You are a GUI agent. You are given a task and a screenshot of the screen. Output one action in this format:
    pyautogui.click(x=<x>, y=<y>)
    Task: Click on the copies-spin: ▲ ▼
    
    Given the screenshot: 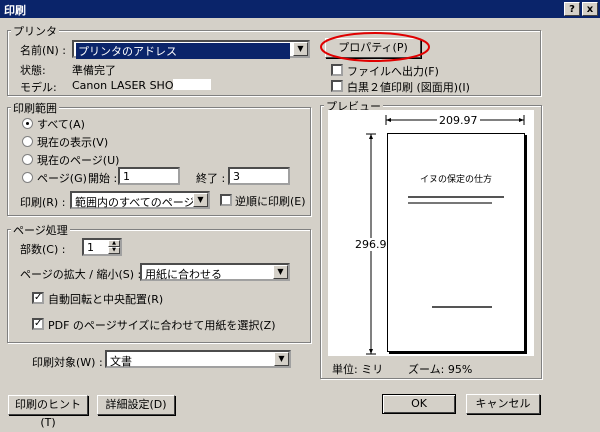 What is the action you would take?
    pyautogui.click(x=114, y=247)
    